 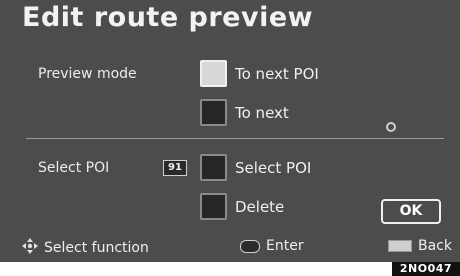 I want to click on delete-button: Delete, so click(x=242, y=206).